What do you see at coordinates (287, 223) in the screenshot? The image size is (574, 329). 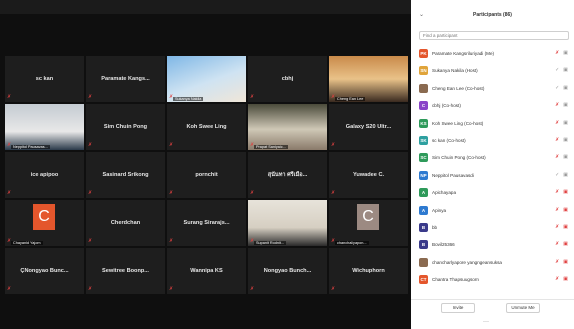 I see `video-tile: Supanit Rodnit... ✗` at bounding box center [287, 223].